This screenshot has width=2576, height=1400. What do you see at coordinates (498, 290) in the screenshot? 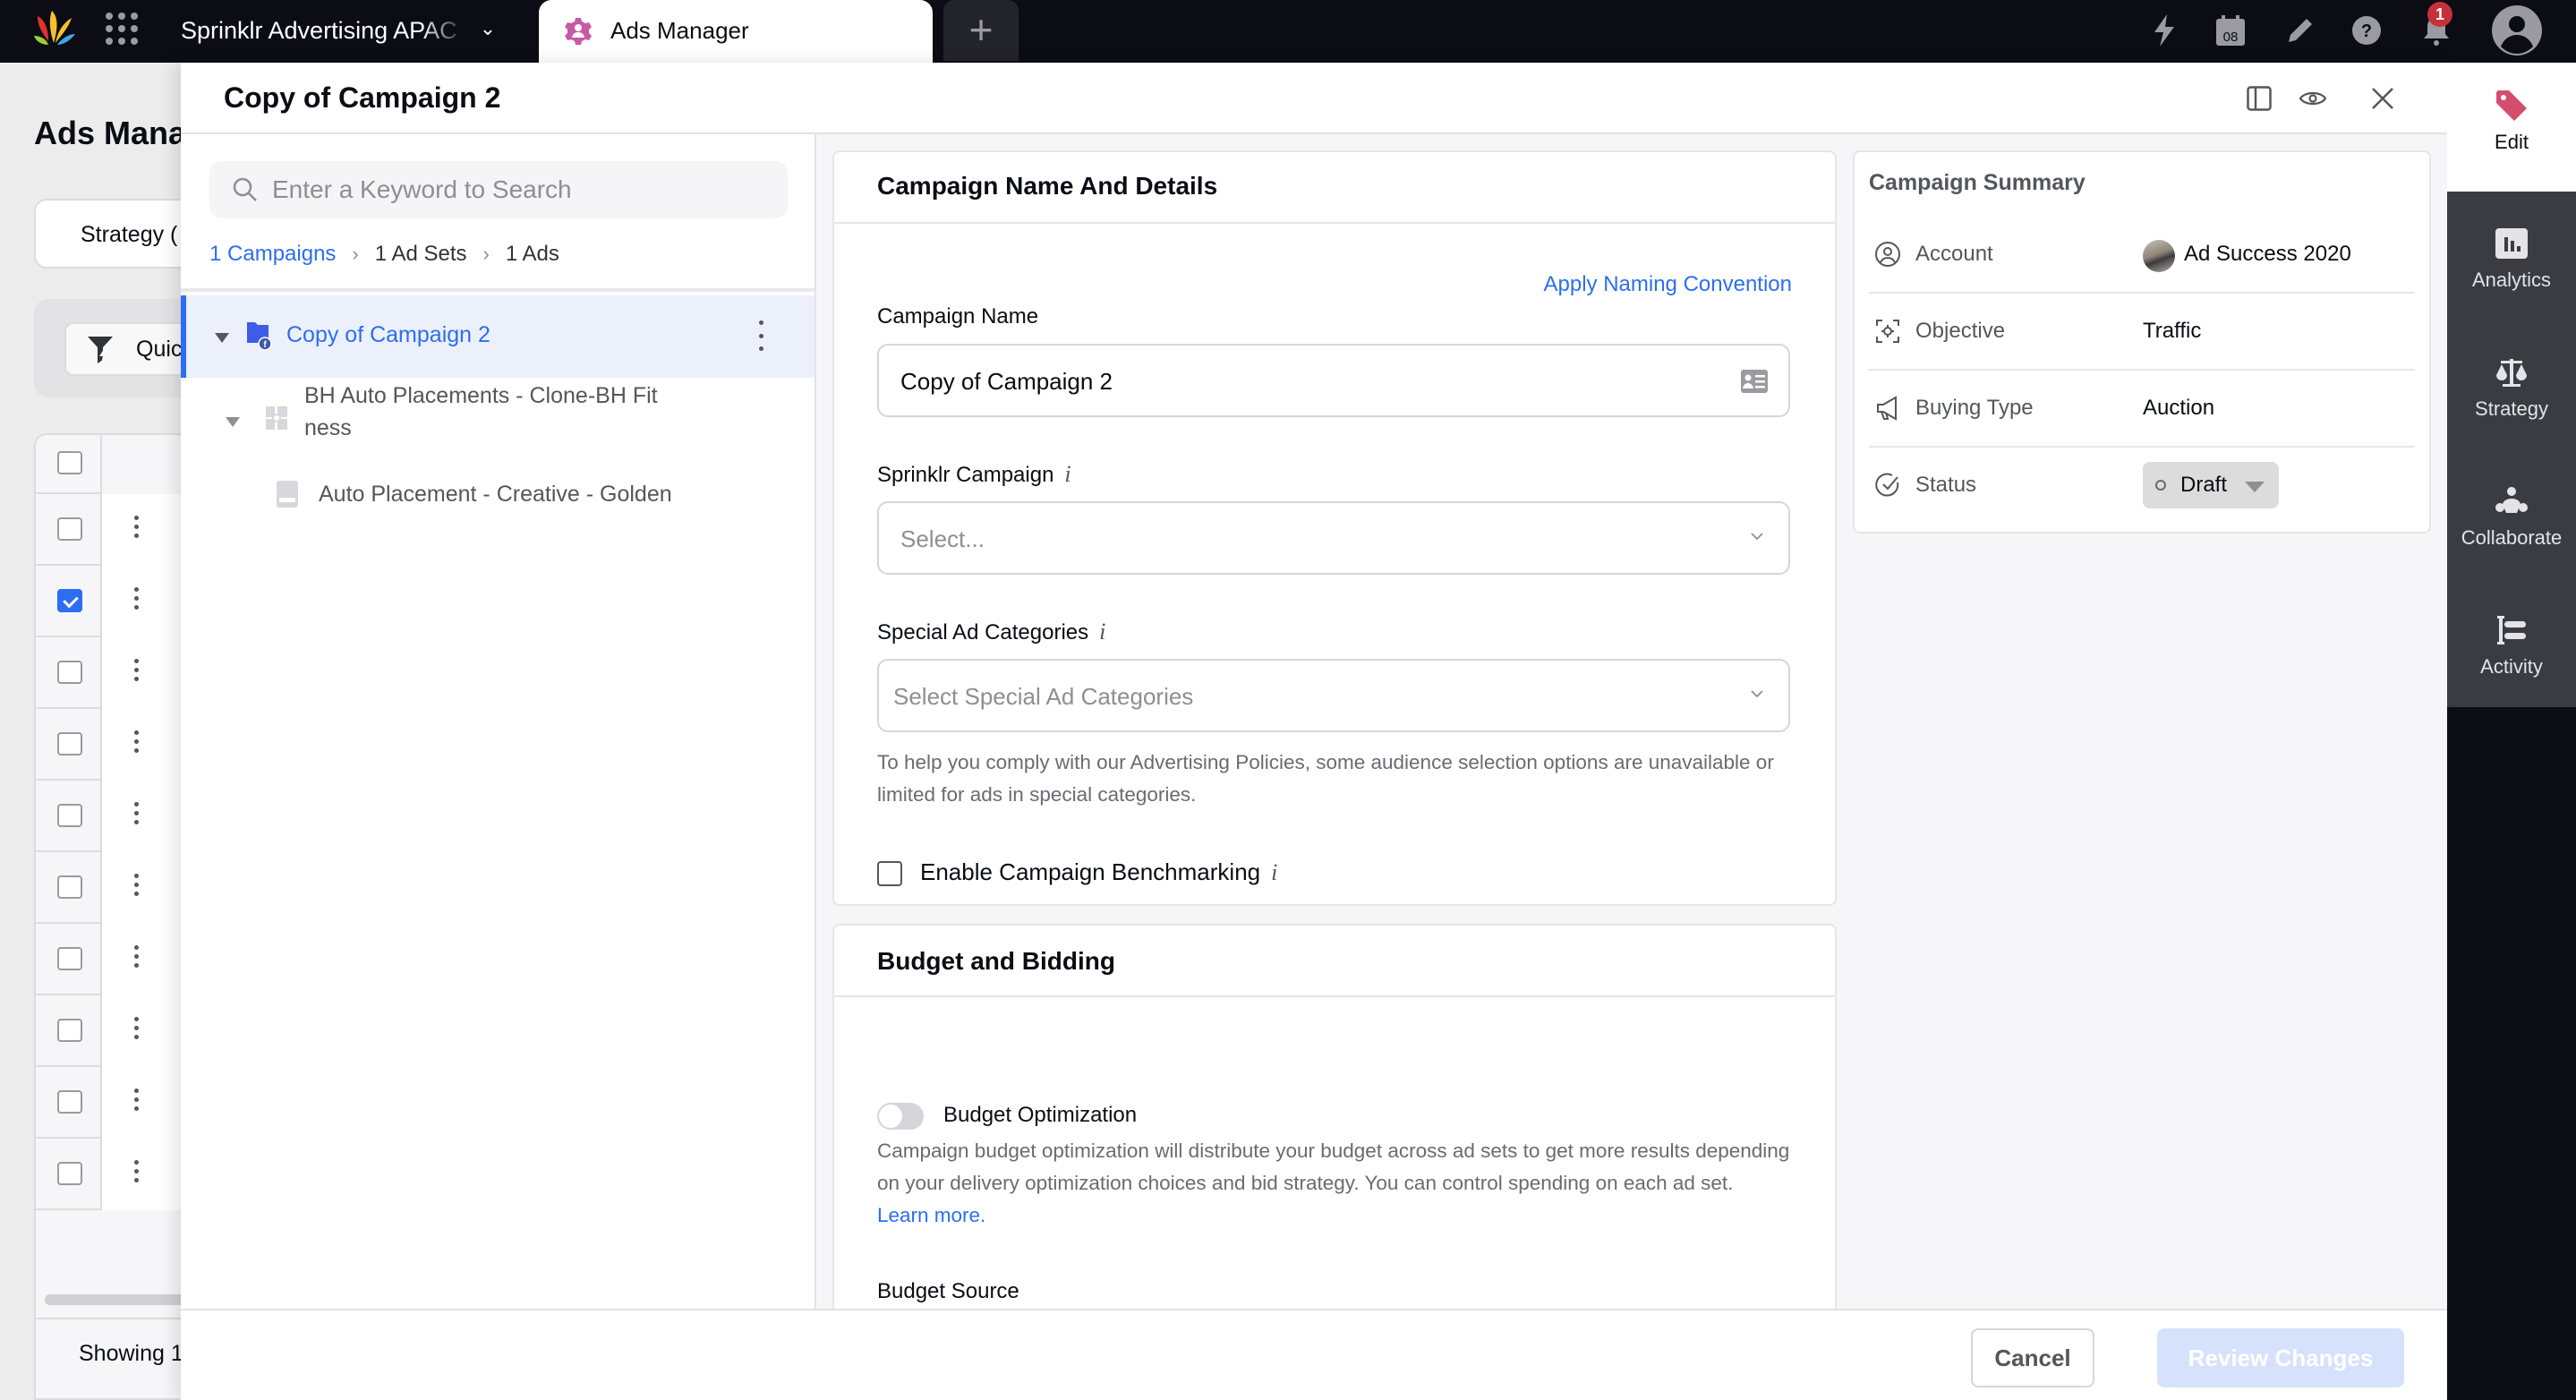
I see `divider` at bounding box center [498, 290].